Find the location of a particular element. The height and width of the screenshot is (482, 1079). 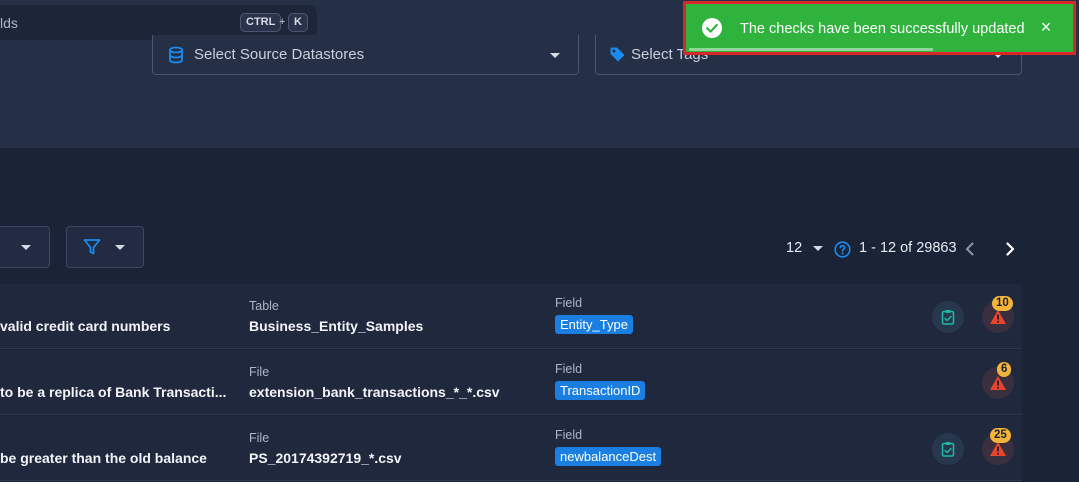

database-icon is located at coordinates (176, 57).